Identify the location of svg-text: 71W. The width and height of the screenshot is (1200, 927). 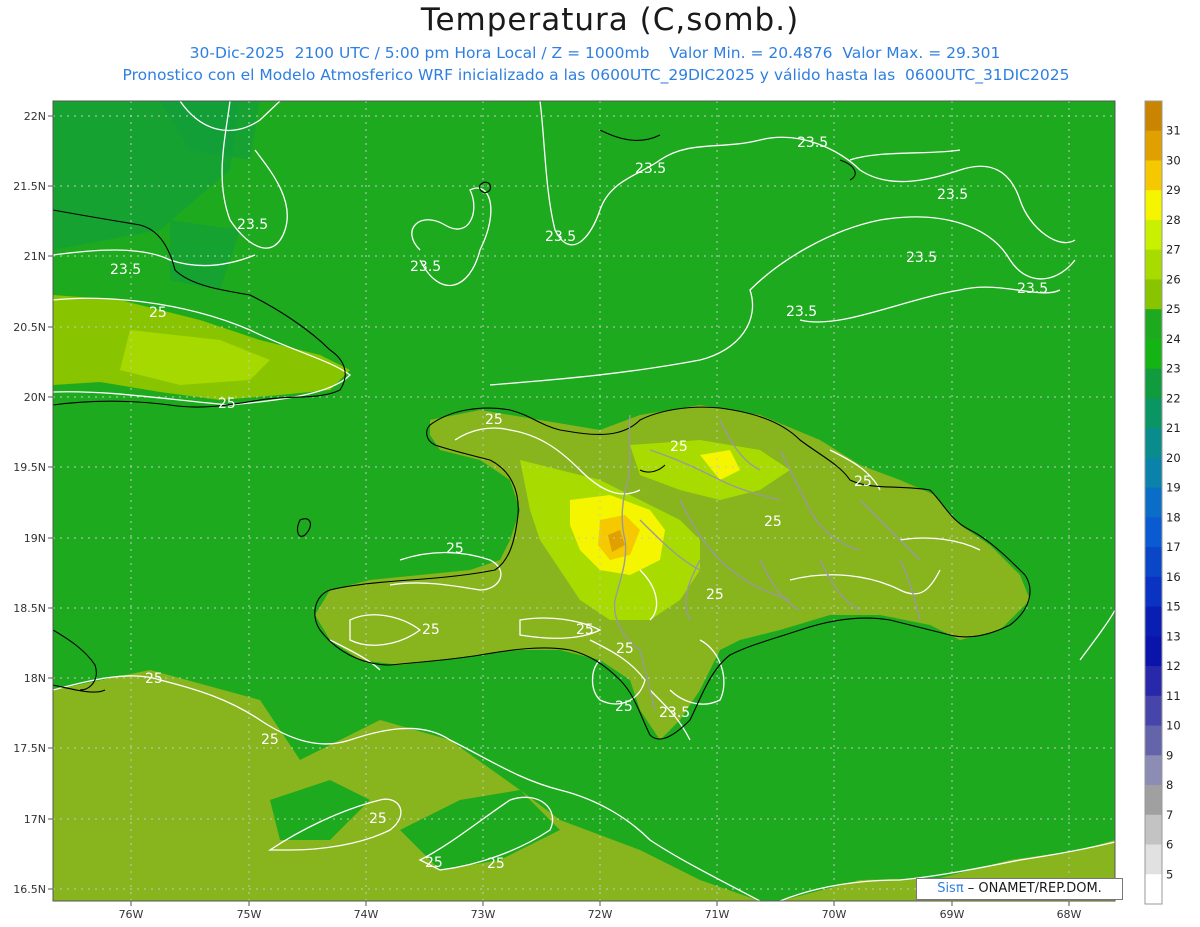
(717, 914).